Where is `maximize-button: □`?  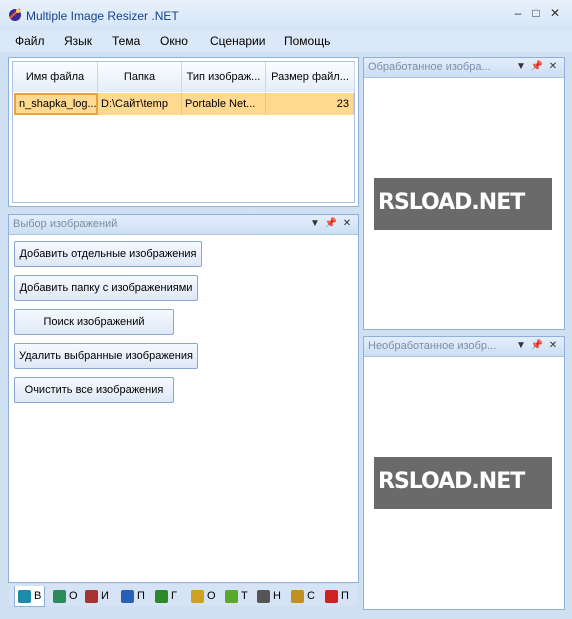 maximize-button: □ is located at coordinates (536, 13).